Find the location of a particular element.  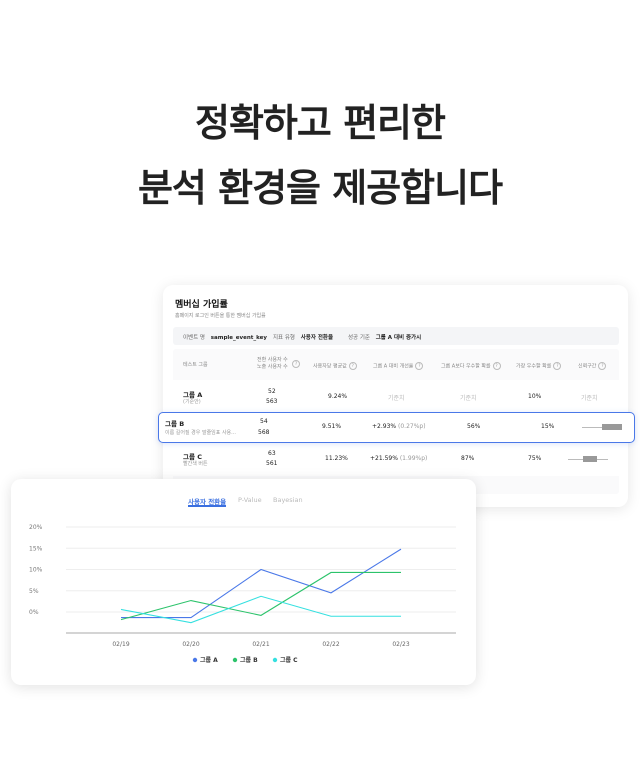

success-criteria-filter: 성공 기준 그룹 A 대비 증가시 is located at coordinates (384, 337).